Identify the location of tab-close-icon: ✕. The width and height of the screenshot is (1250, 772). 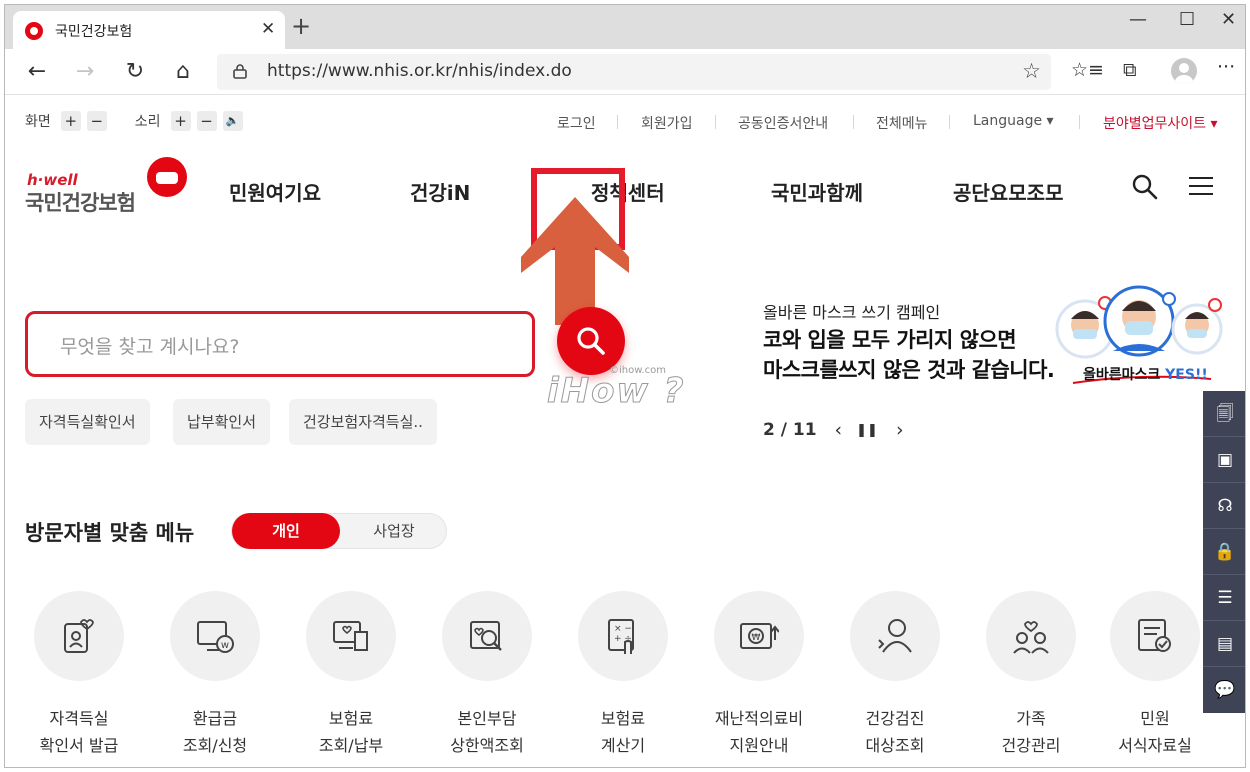
(268, 29).